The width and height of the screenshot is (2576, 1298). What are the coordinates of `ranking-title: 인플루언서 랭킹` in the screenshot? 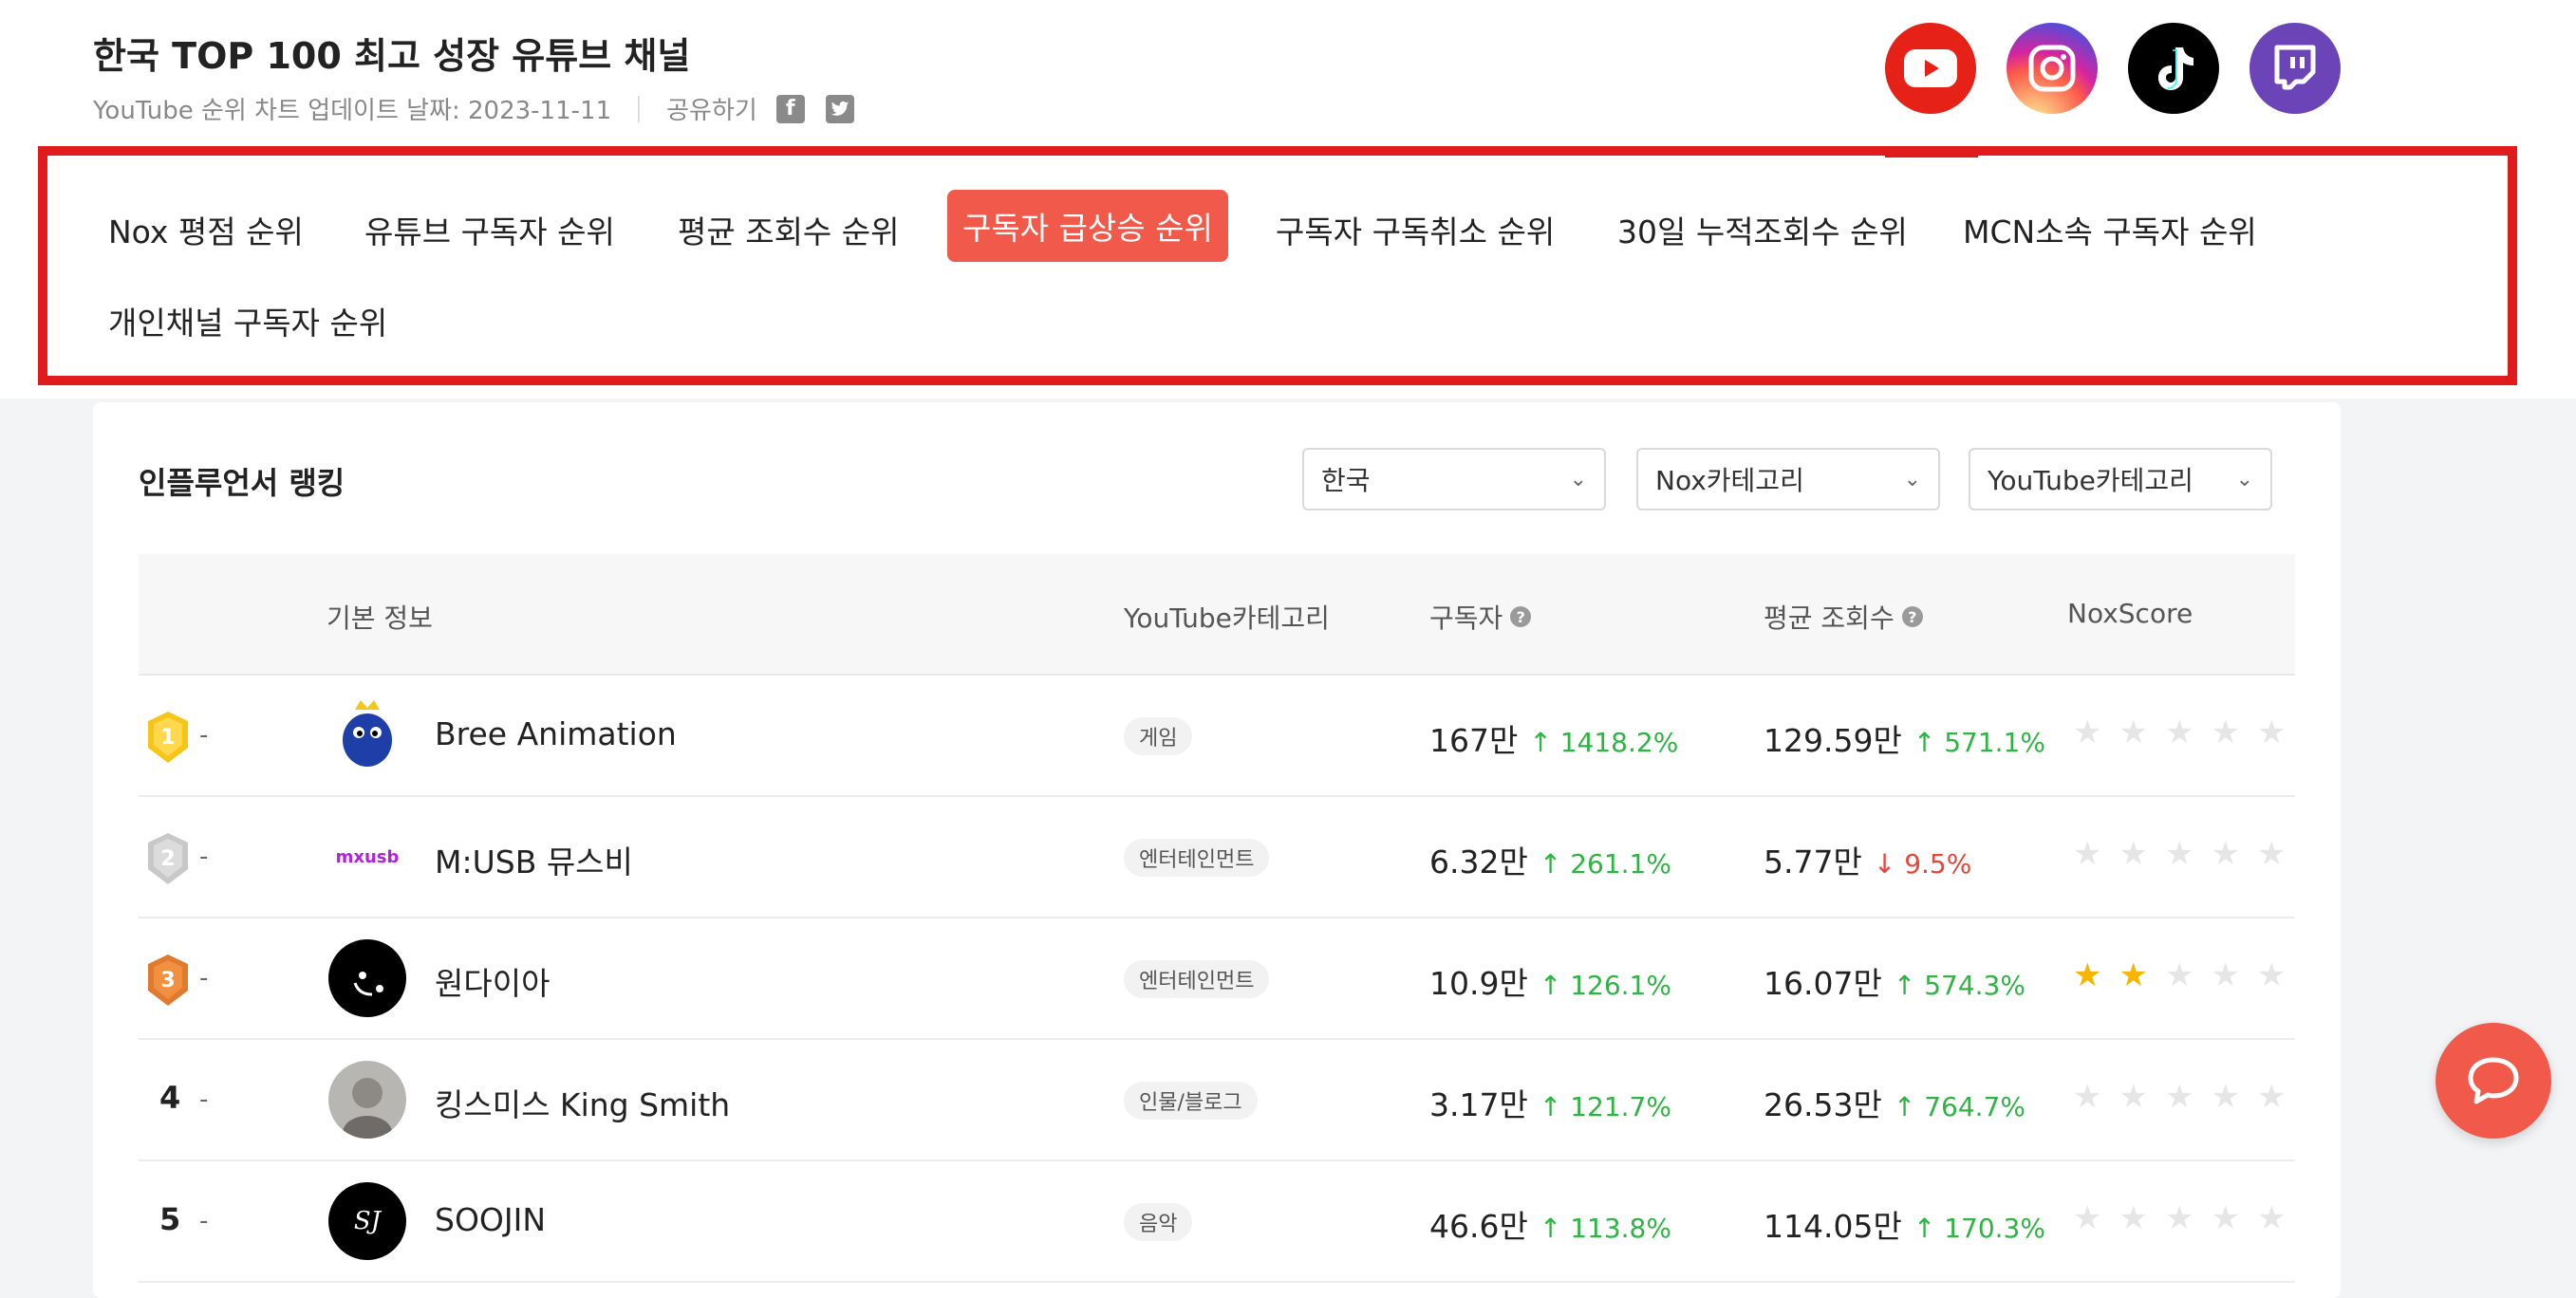 It's located at (242, 483).